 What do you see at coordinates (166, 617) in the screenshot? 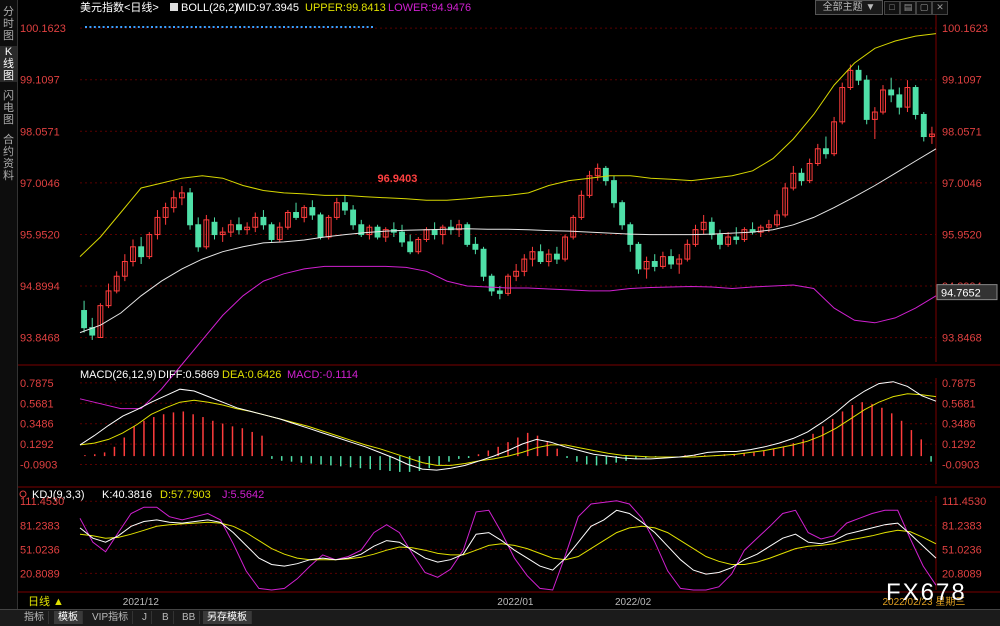
I see `tab-b: B` at bounding box center [166, 617].